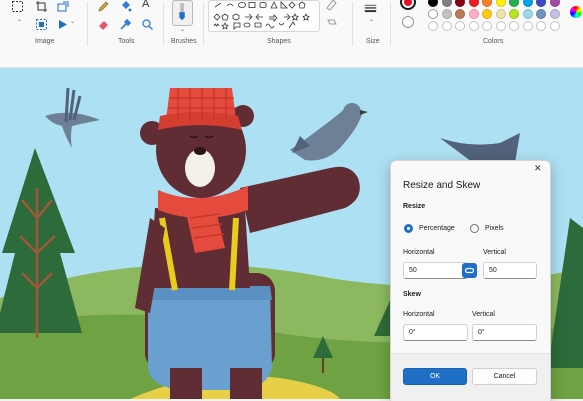 Image resolution: width=583 pixels, height=401 pixels. What do you see at coordinates (372, 8) in the screenshot?
I see `size-icon` at bounding box center [372, 8].